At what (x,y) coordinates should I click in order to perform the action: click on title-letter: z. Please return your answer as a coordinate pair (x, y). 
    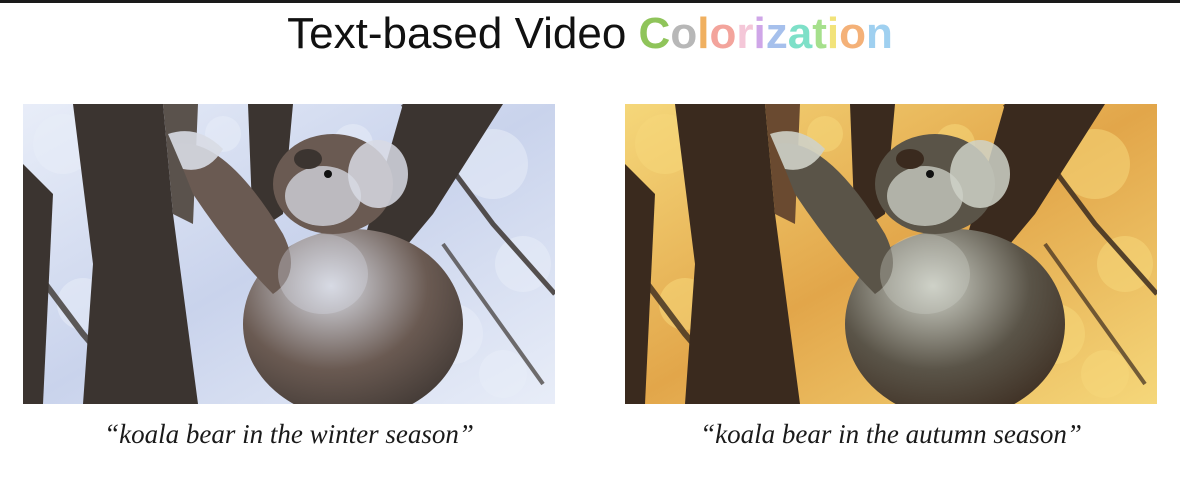
    Looking at the image, I should click on (776, 33).